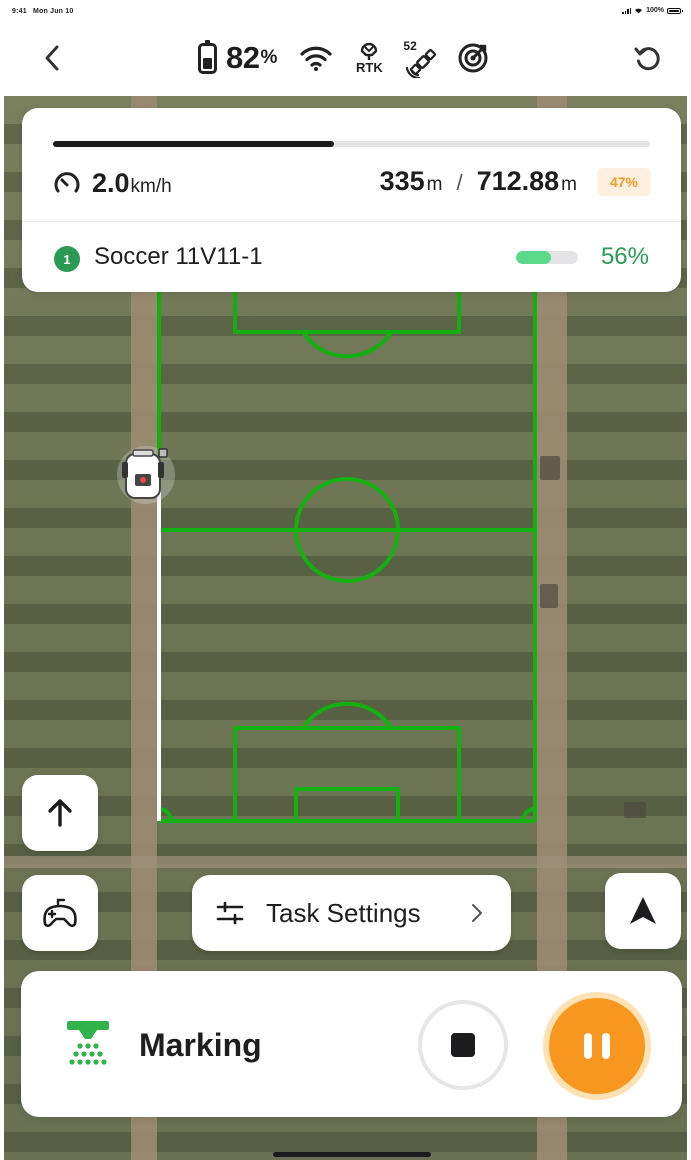 The height and width of the screenshot is (1160, 691). What do you see at coordinates (347, 805) in the screenshot?
I see `field-bottom-goal-area` at bounding box center [347, 805].